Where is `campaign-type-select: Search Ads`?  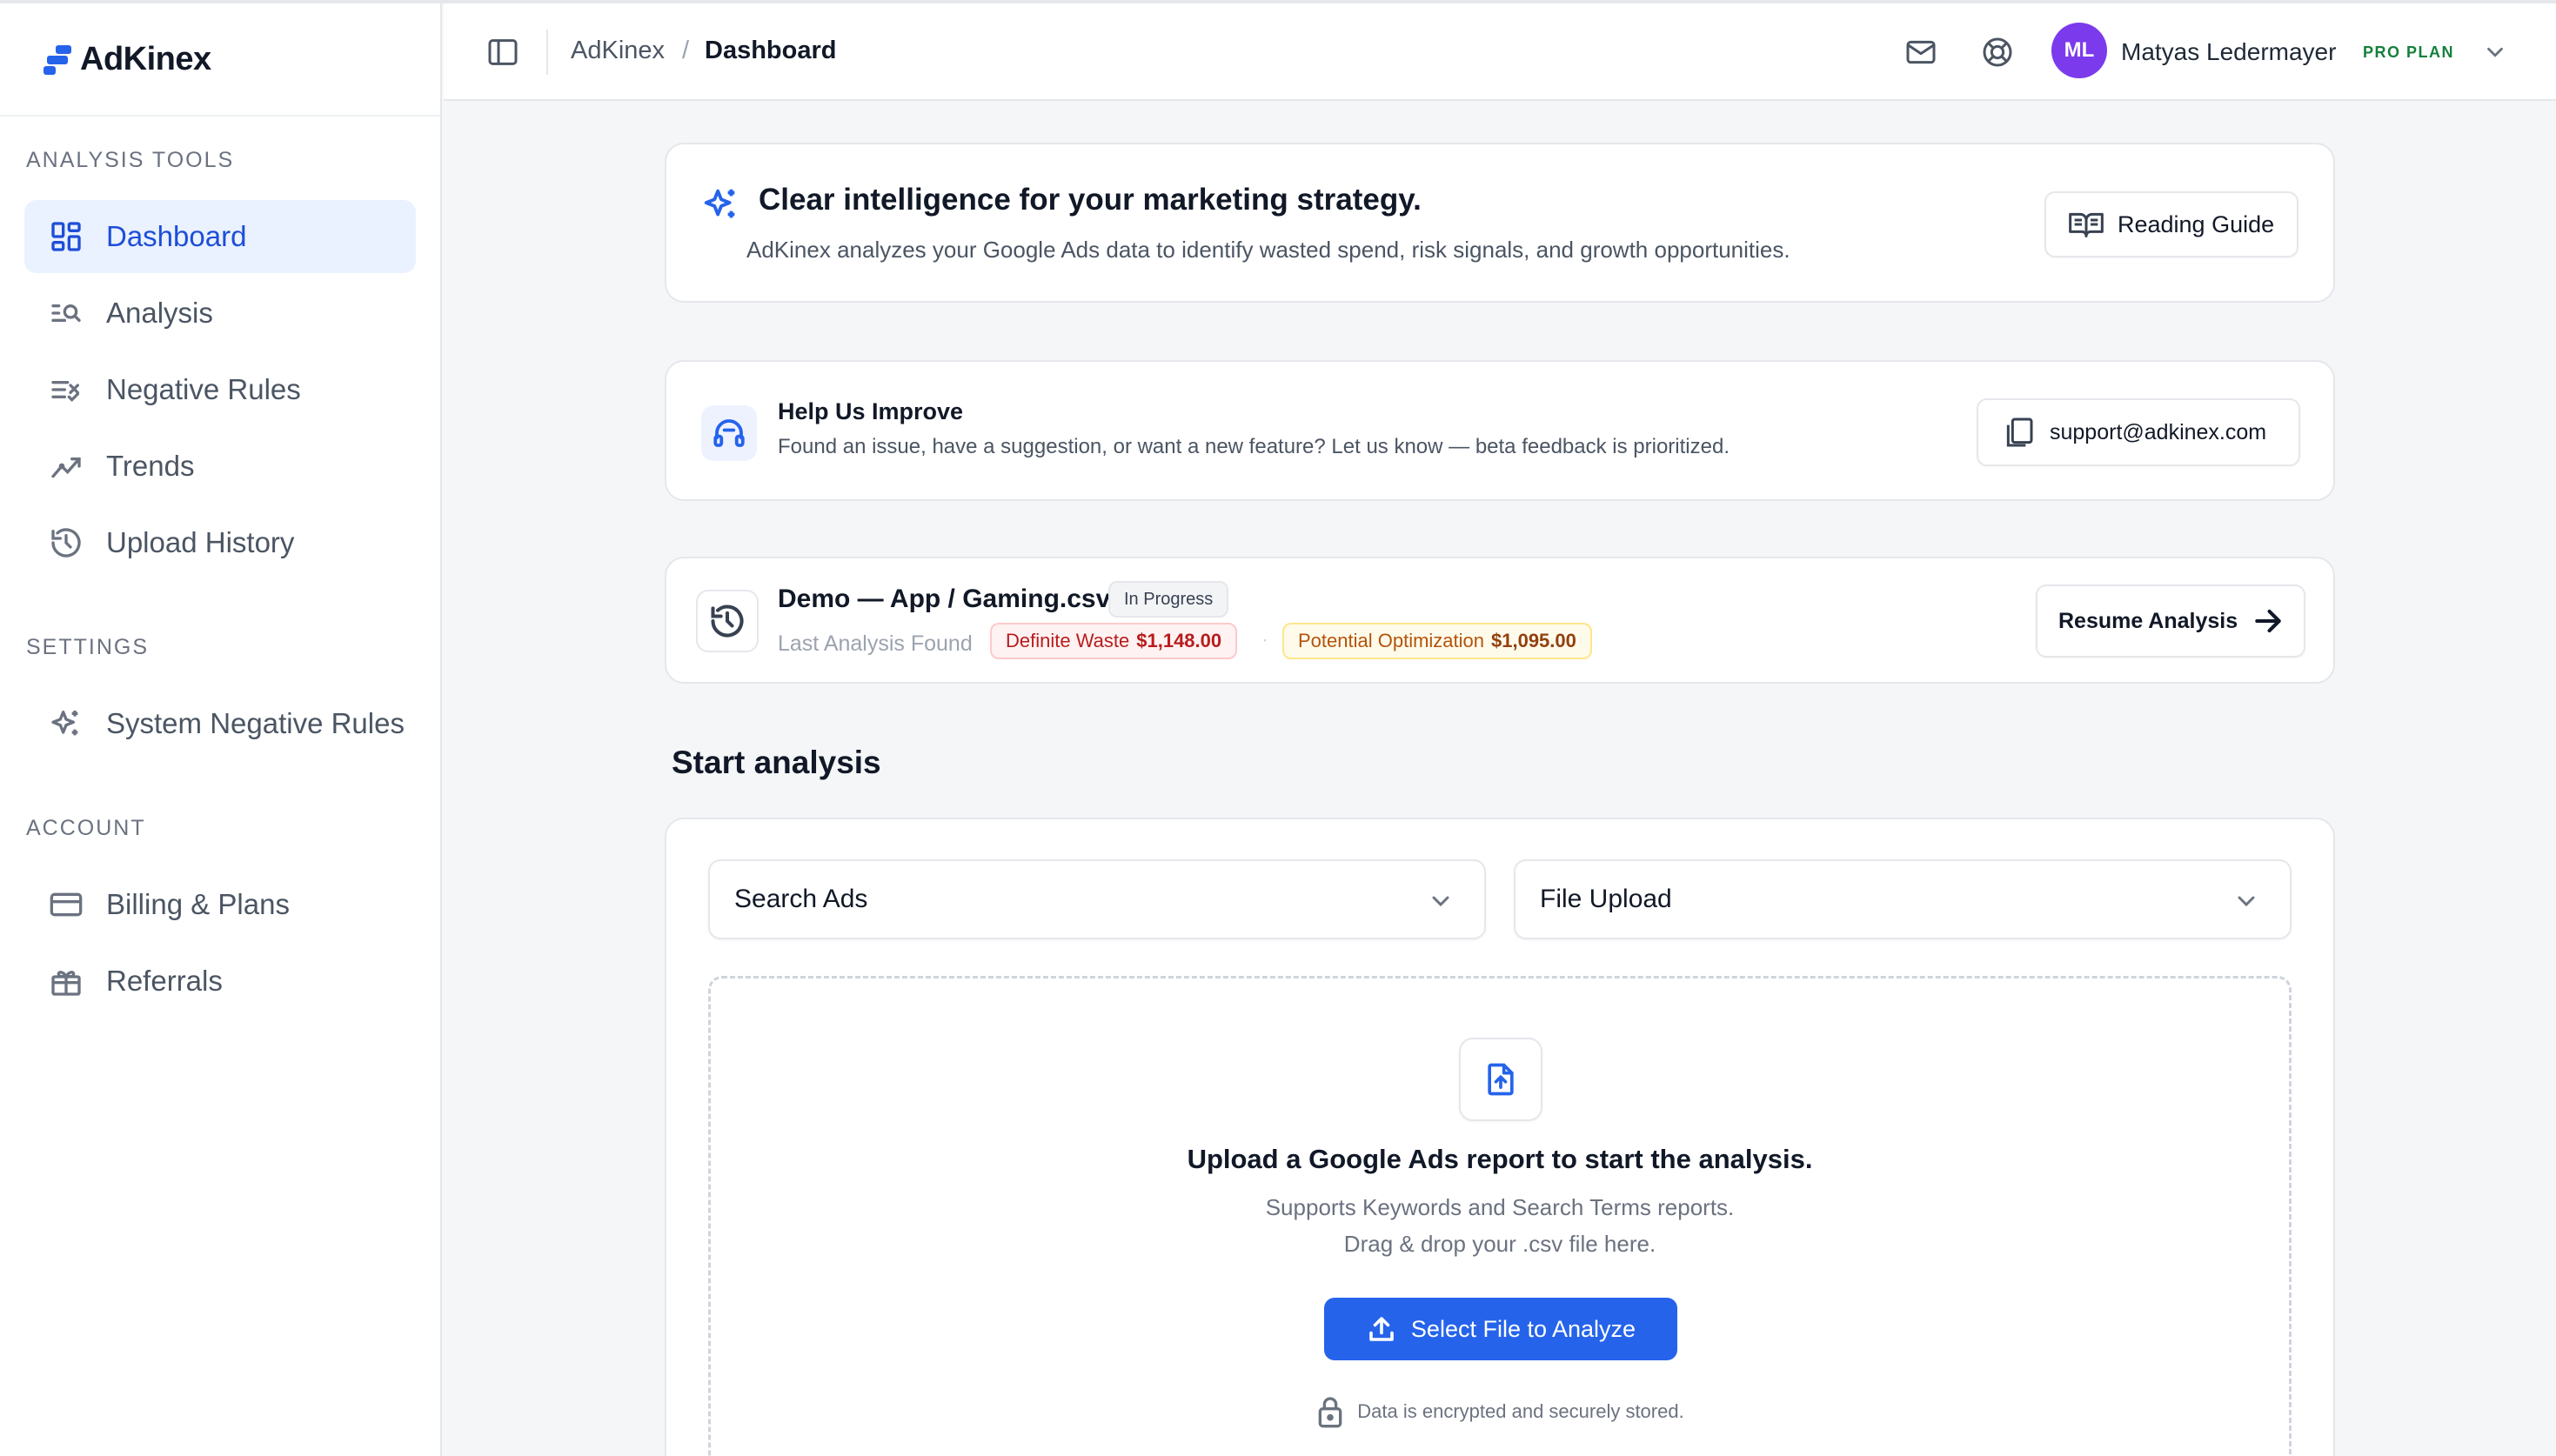
campaign-type-select: Search Ads is located at coordinates (1097, 899).